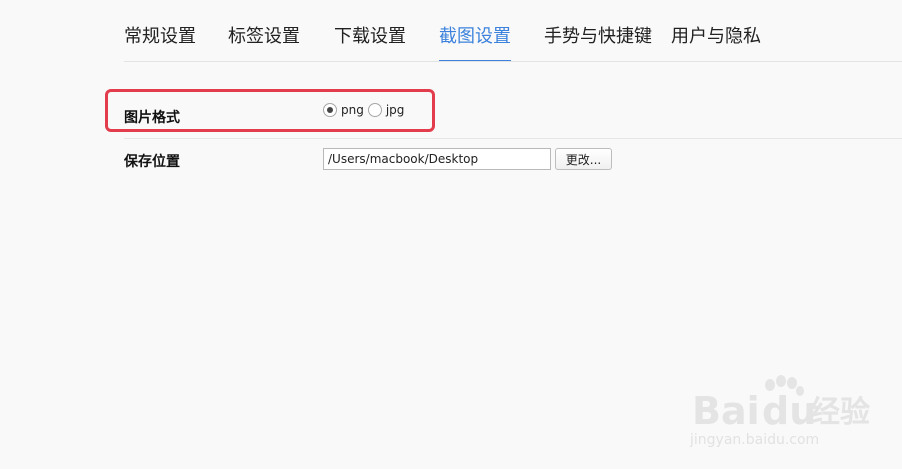  Describe the element at coordinates (789, 411) in the screenshot. I see `watermark-brand-du: du` at that location.